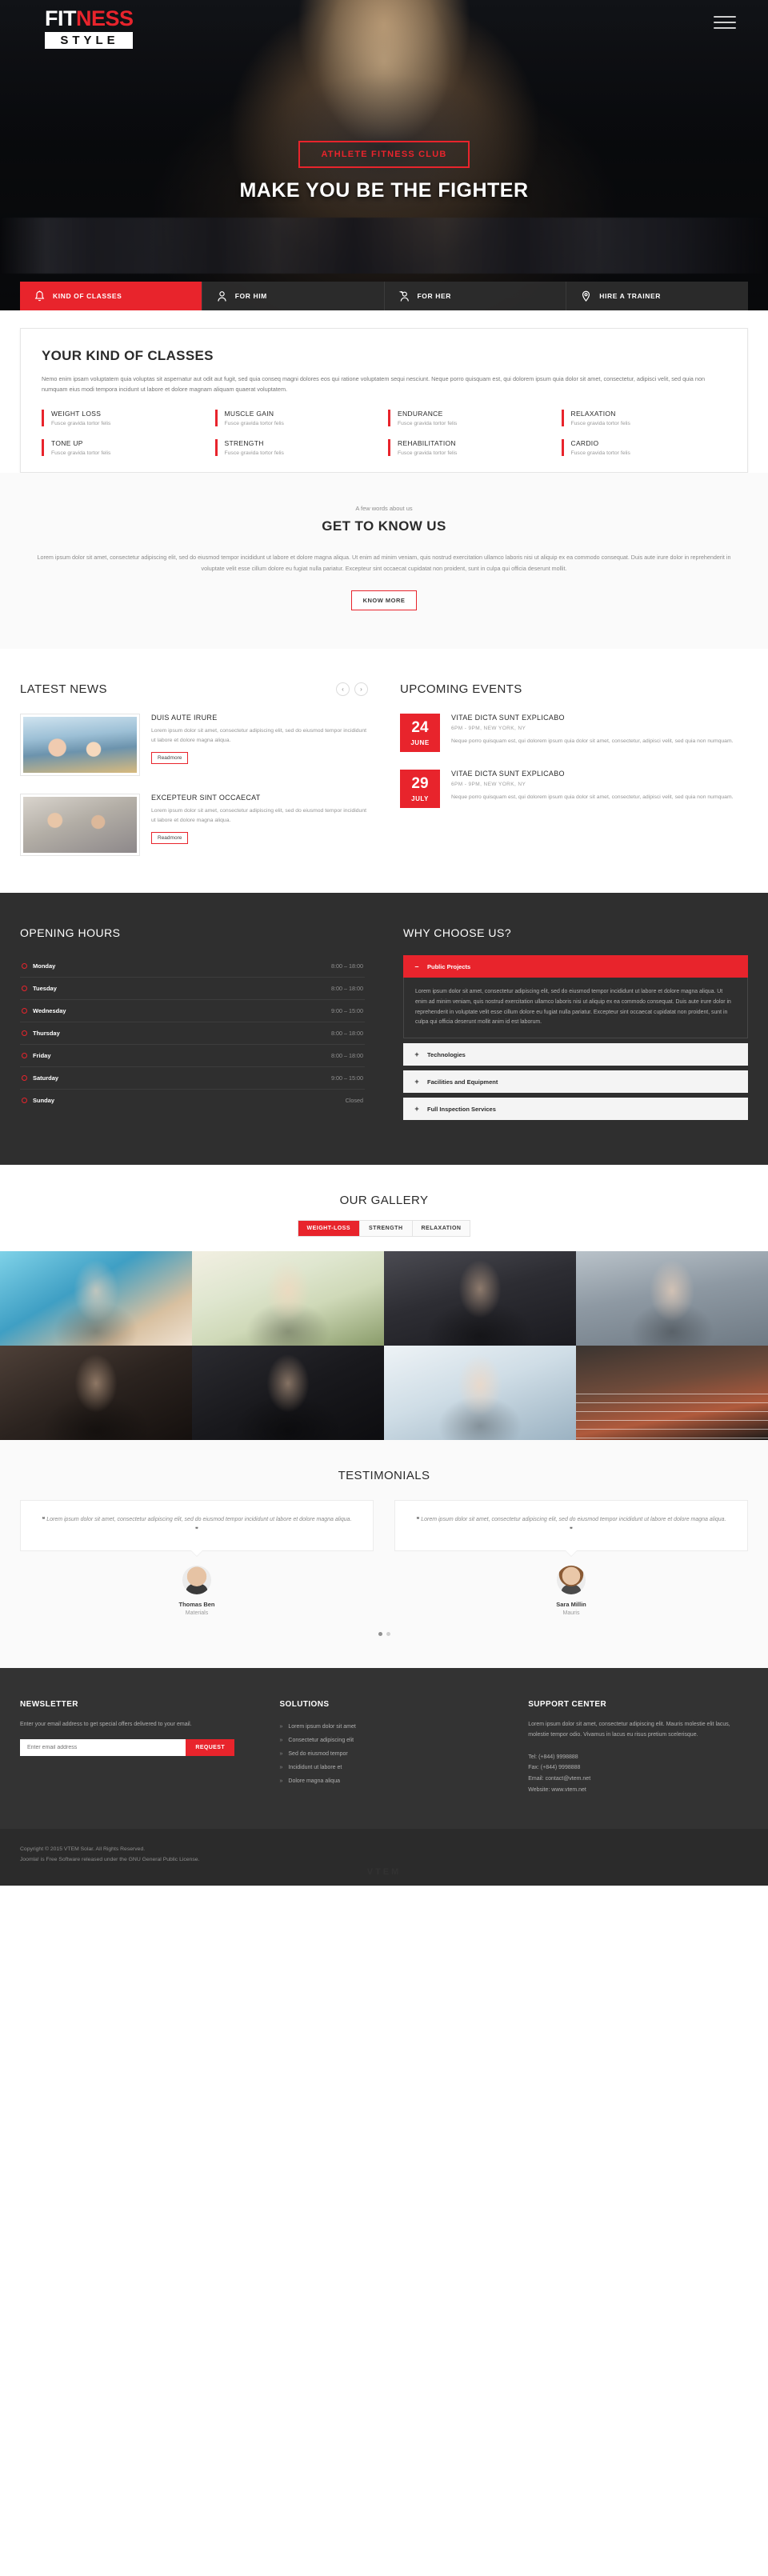 The width and height of the screenshot is (768, 2576). What do you see at coordinates (361, 689) in the screenshot?
I see `news-next-arrow-icon: ›` at bounding box center [361, 689].